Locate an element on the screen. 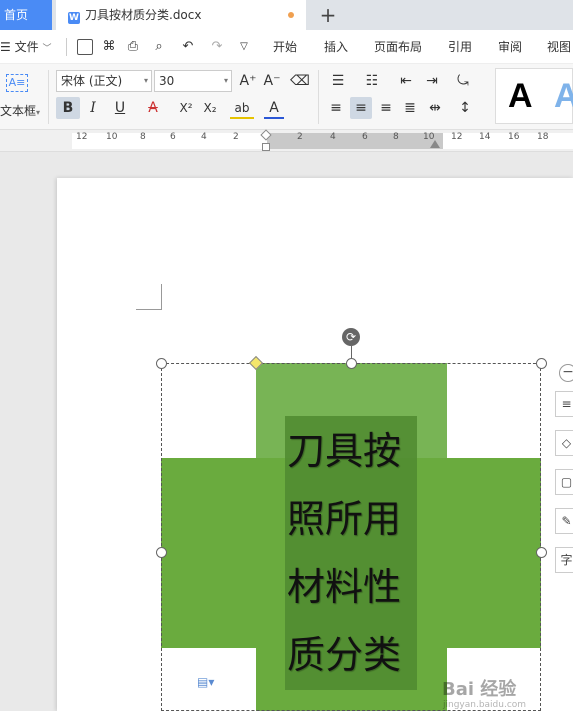 This screenshot has height=711, width=573. print-preview-icon: ⌕ is located at coordinates (159, 47).